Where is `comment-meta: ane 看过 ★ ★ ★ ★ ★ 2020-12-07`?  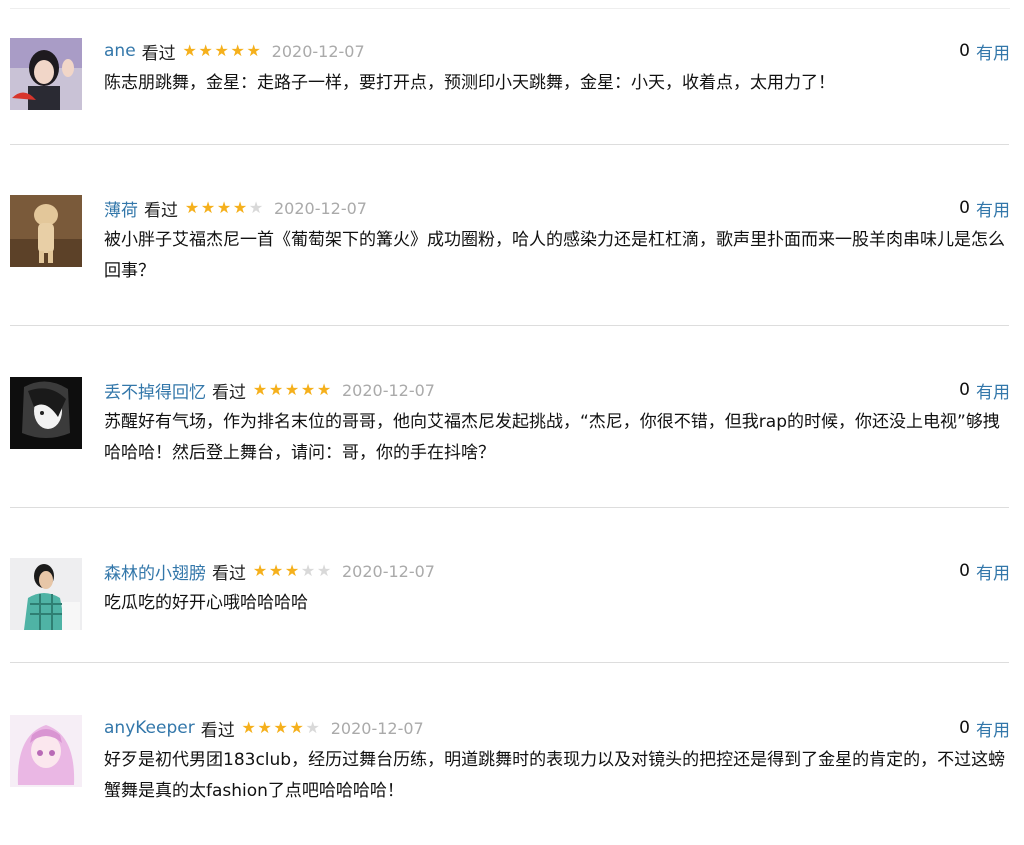 comment-meta: ane 看过 ★ ★ ★ ★ ★ 2020-12-07 is located at coordinates (234, 51).